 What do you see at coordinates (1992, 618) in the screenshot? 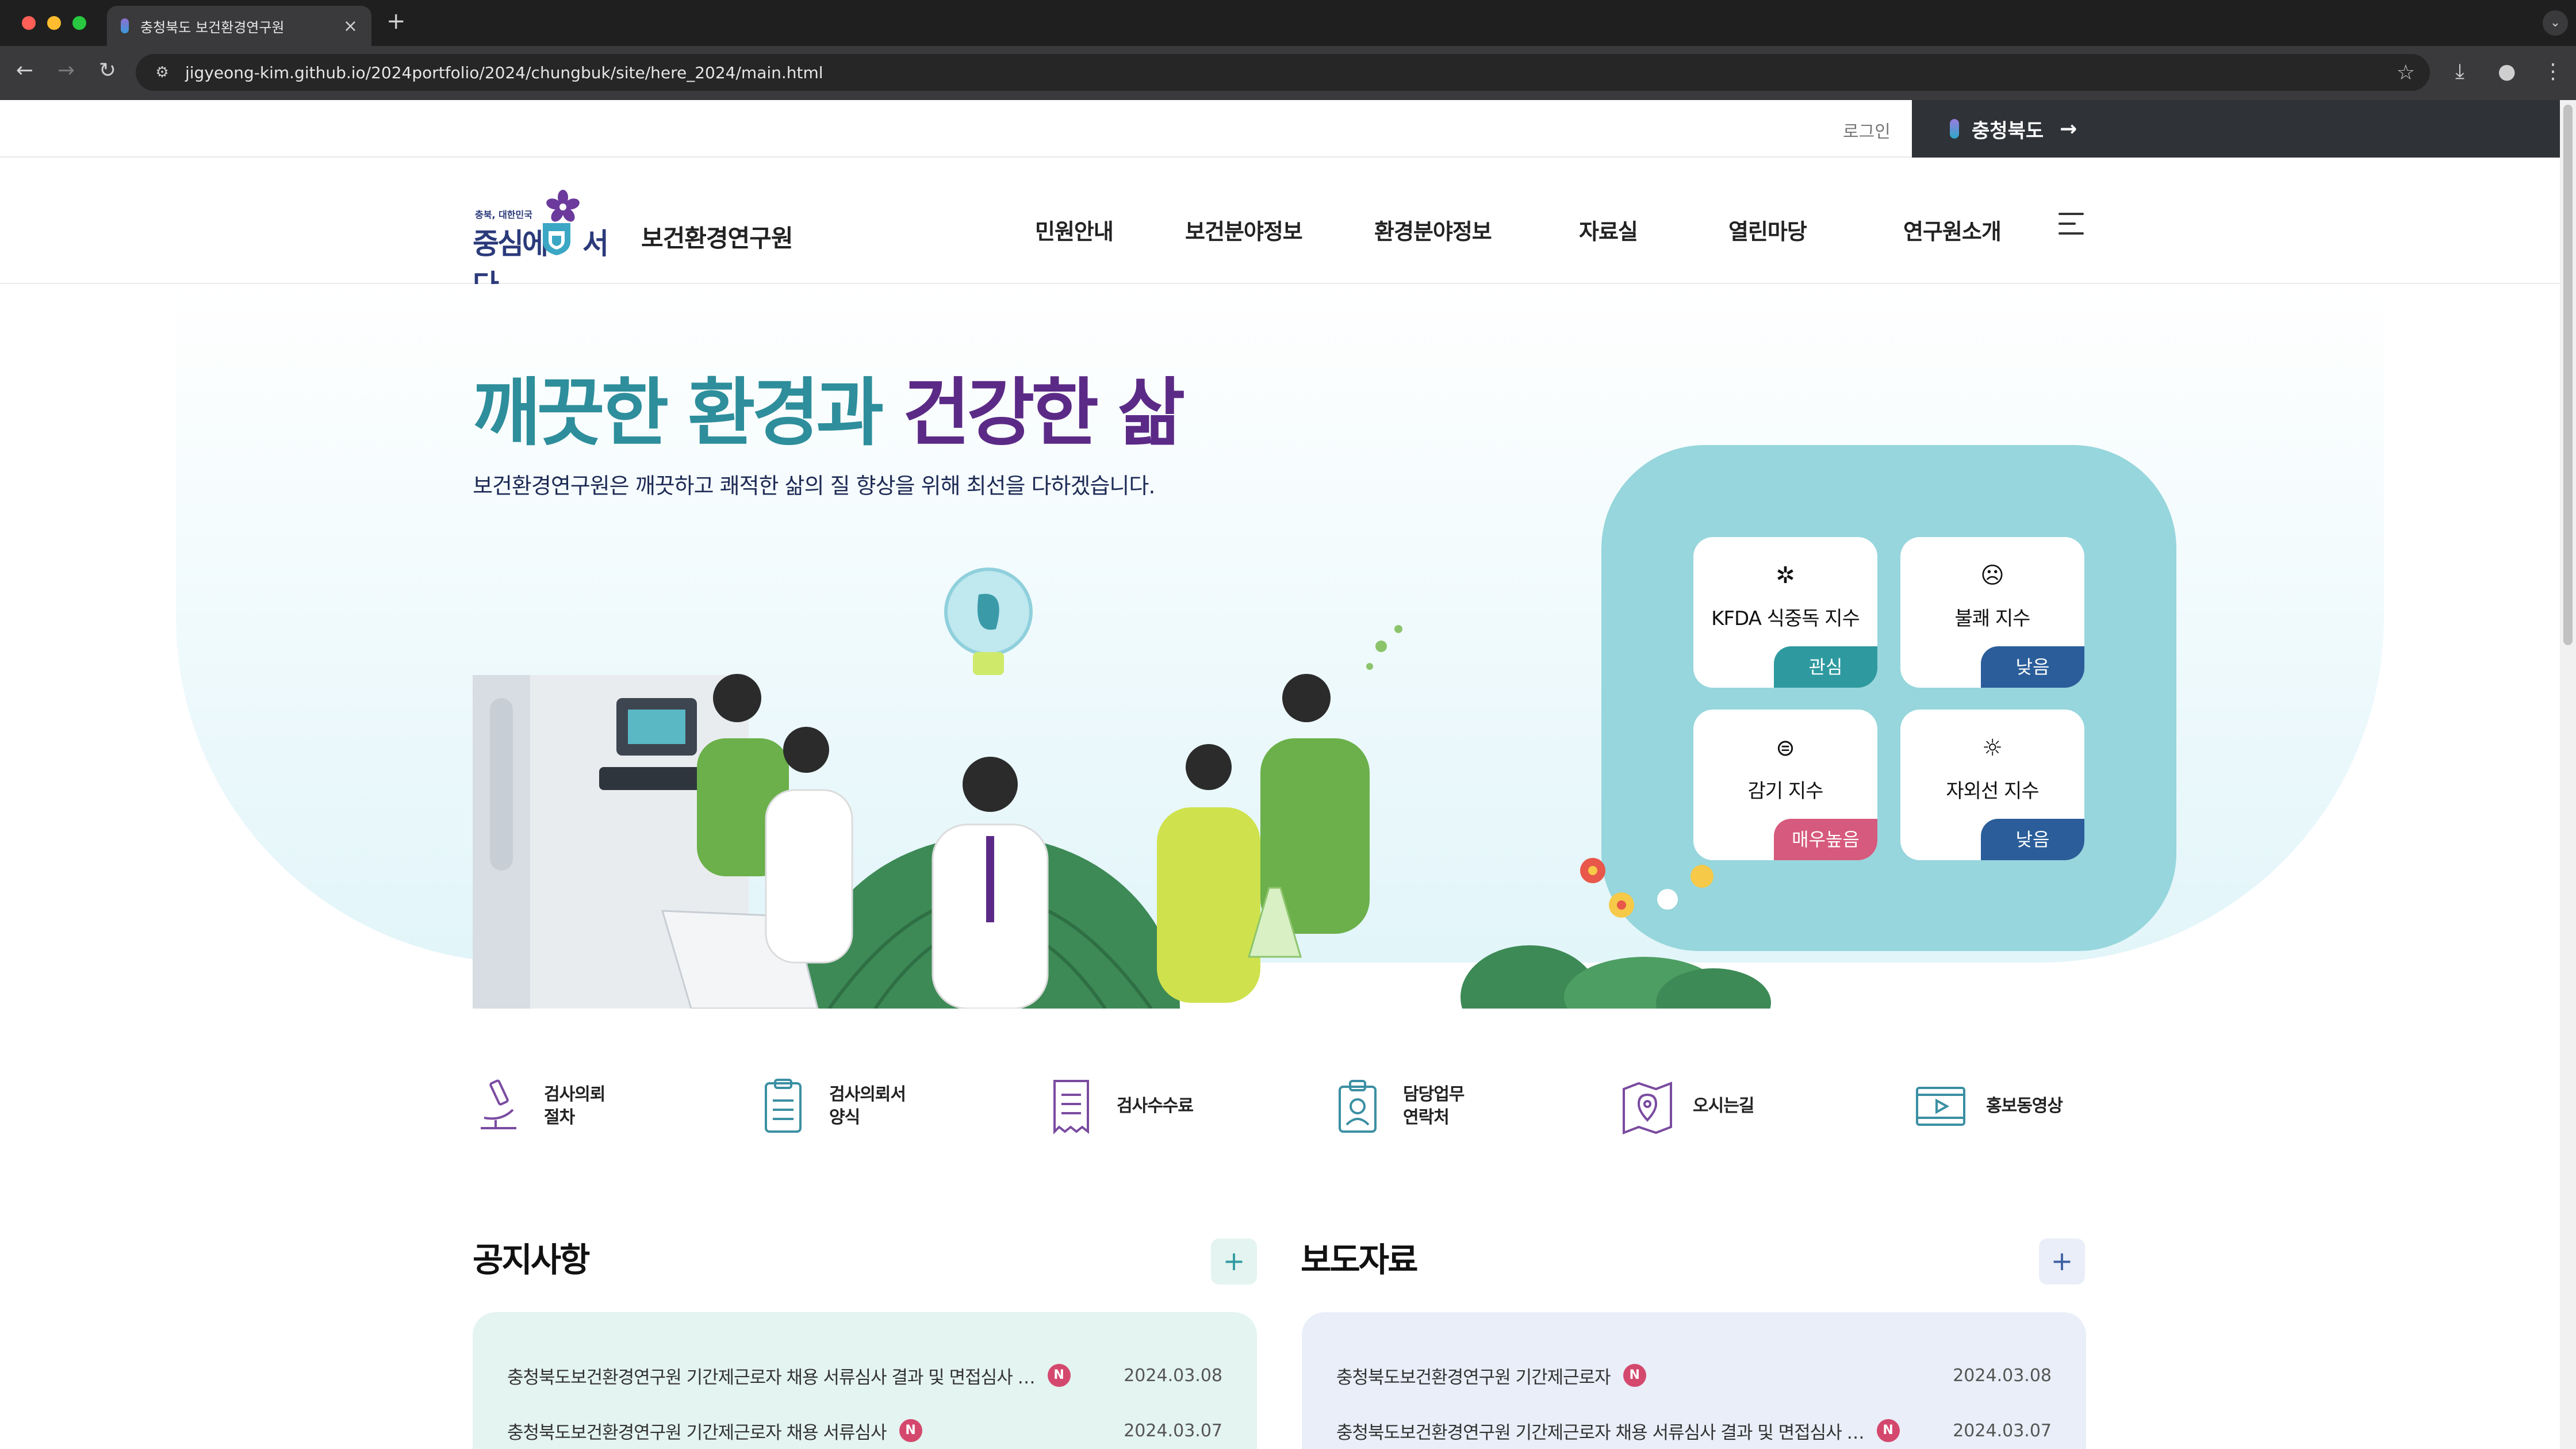
I see `index-label: 불쾌 지수` at bounding box center [1992, 618].